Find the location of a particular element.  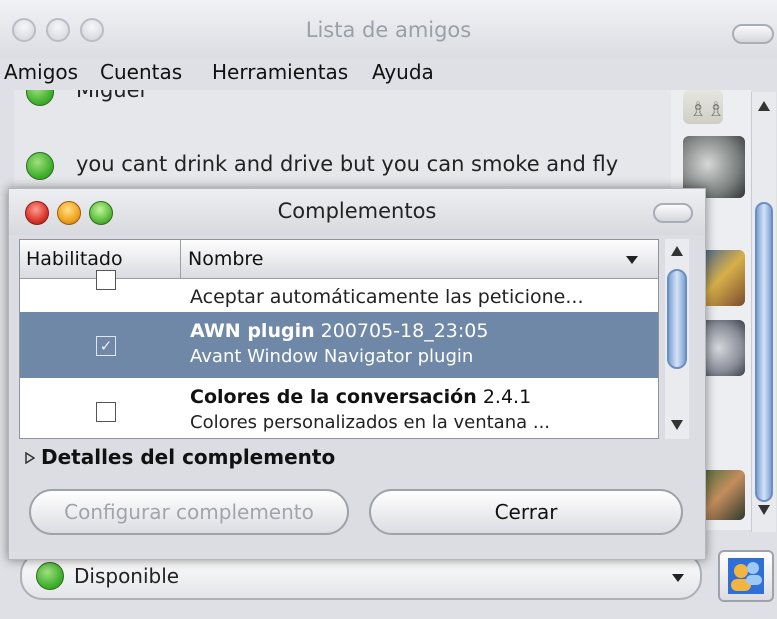

details-expander: Detalles del complemento is located at coordinates (180, 457).